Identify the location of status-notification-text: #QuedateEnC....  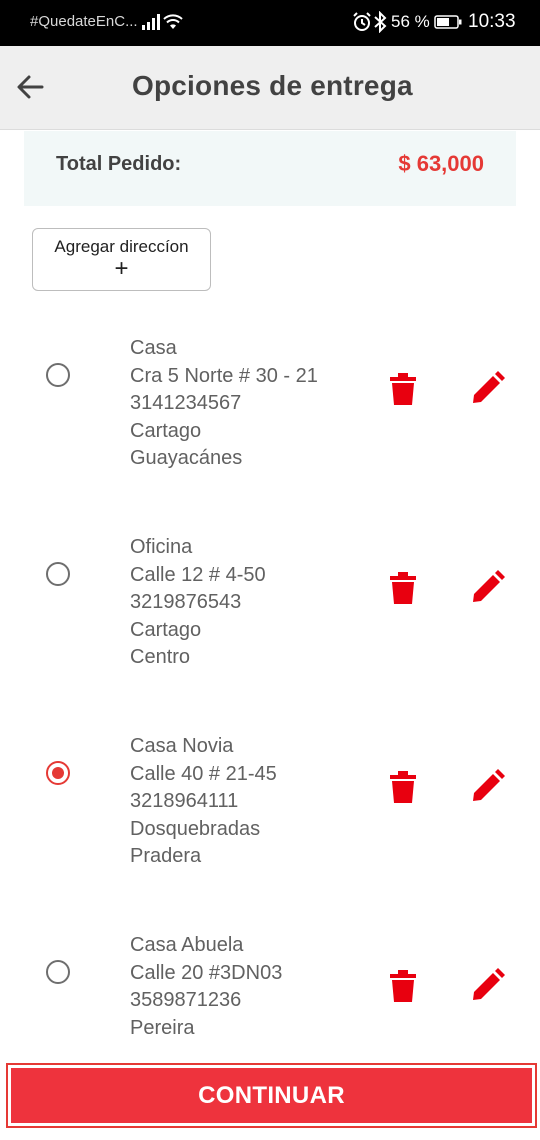
(84, 21).